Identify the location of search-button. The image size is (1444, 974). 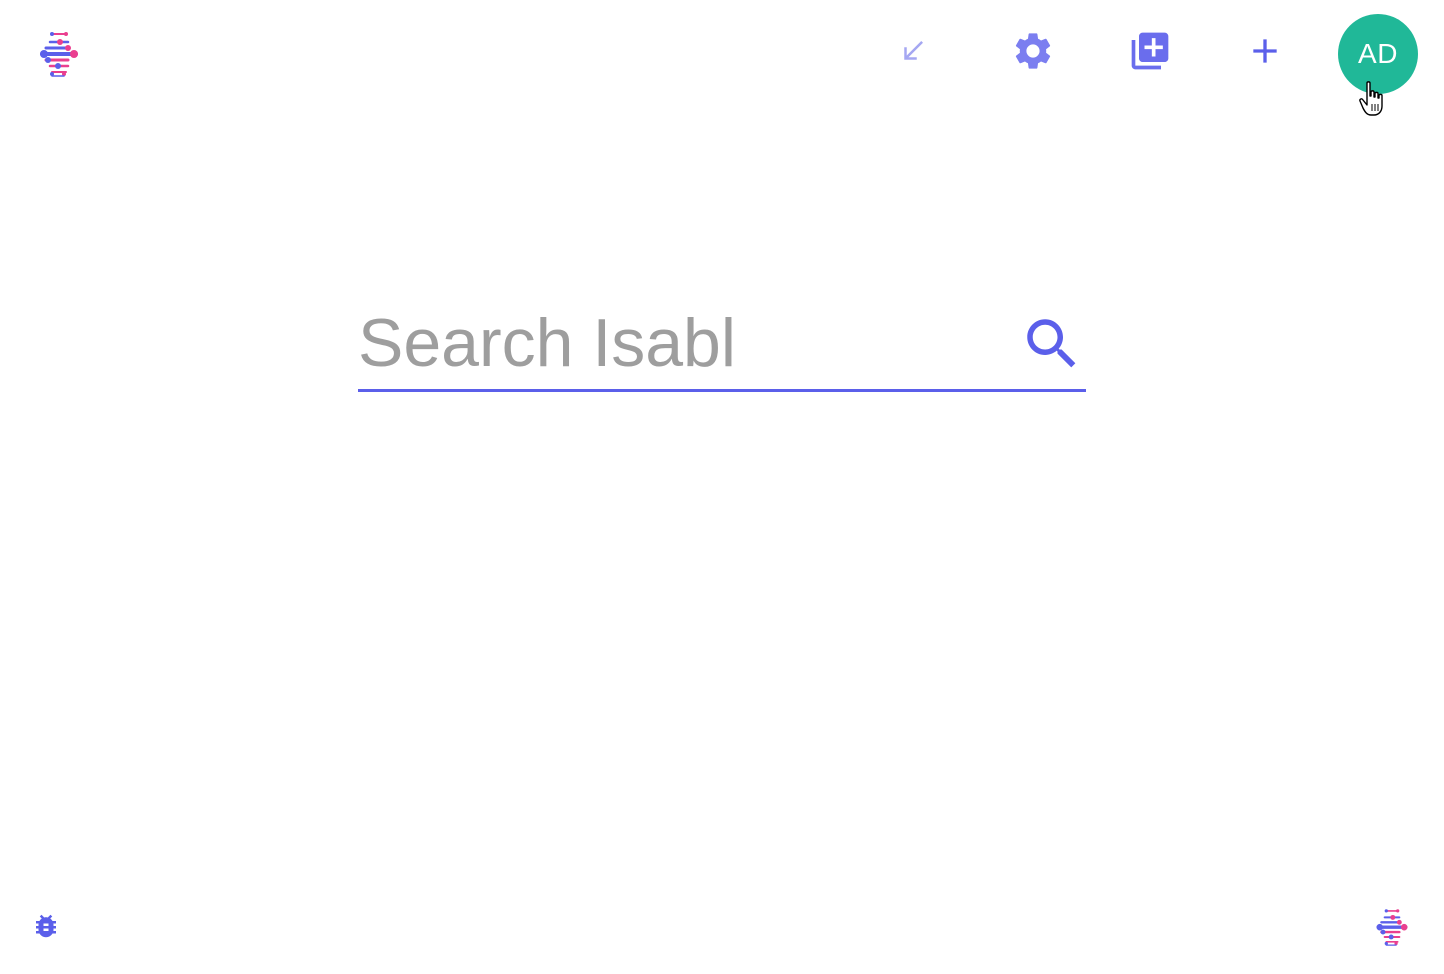
(1052, 346).